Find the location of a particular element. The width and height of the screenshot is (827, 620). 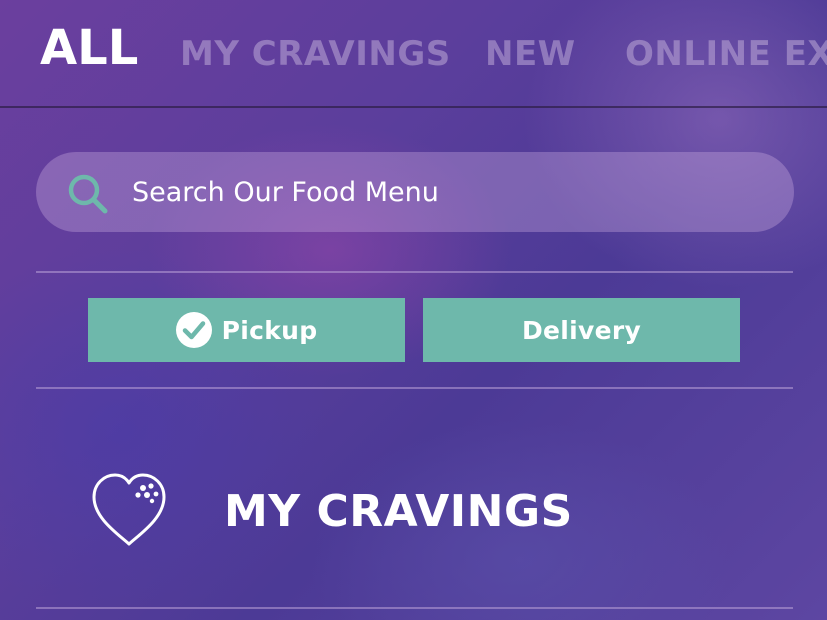

search-bar is located at coordinates (415, 192).